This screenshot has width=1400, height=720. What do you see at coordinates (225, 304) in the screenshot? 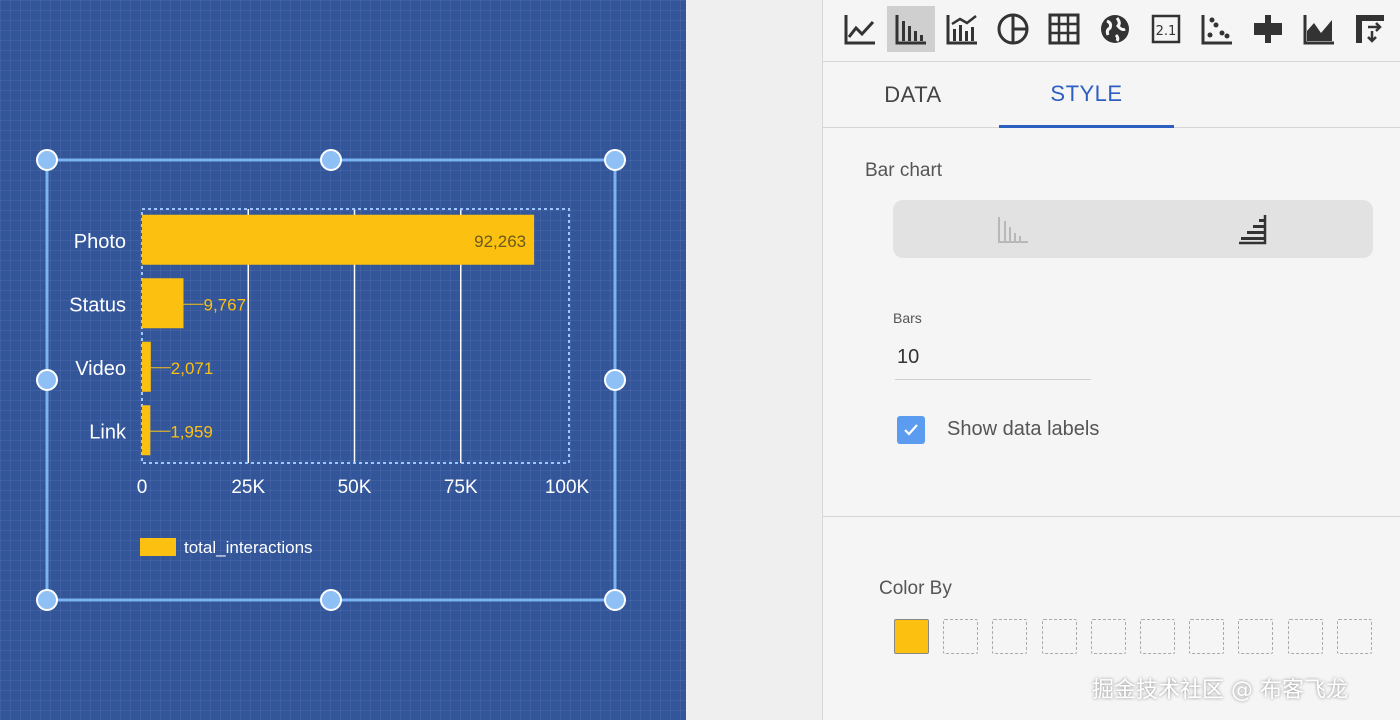
I see `data-label: 9,767` at bounding box center [225, 304].